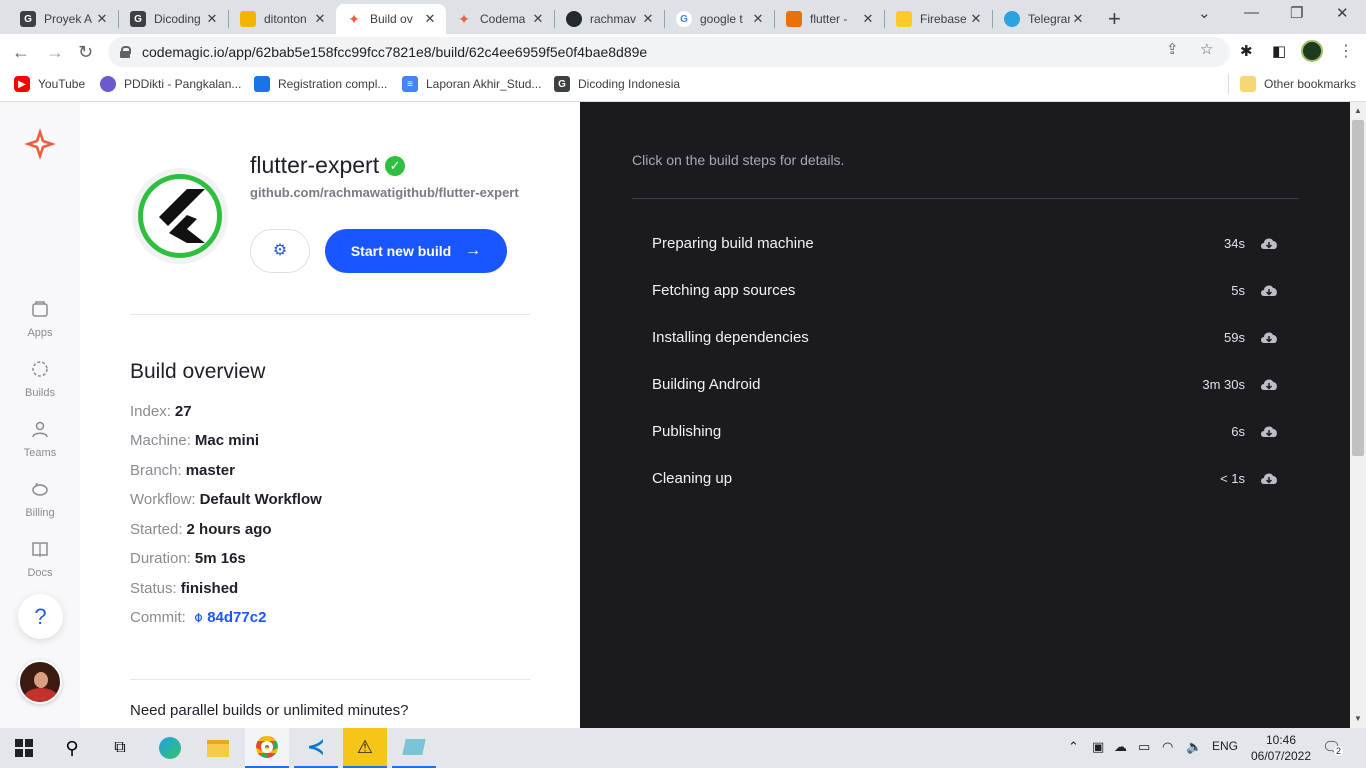 The width and height of the screenshot is (1366, 768). What do you see at coordinates (1279, 51) in the screenshot?
I see `side-panel-icon: ◧` at bounding box center [1279, 51].